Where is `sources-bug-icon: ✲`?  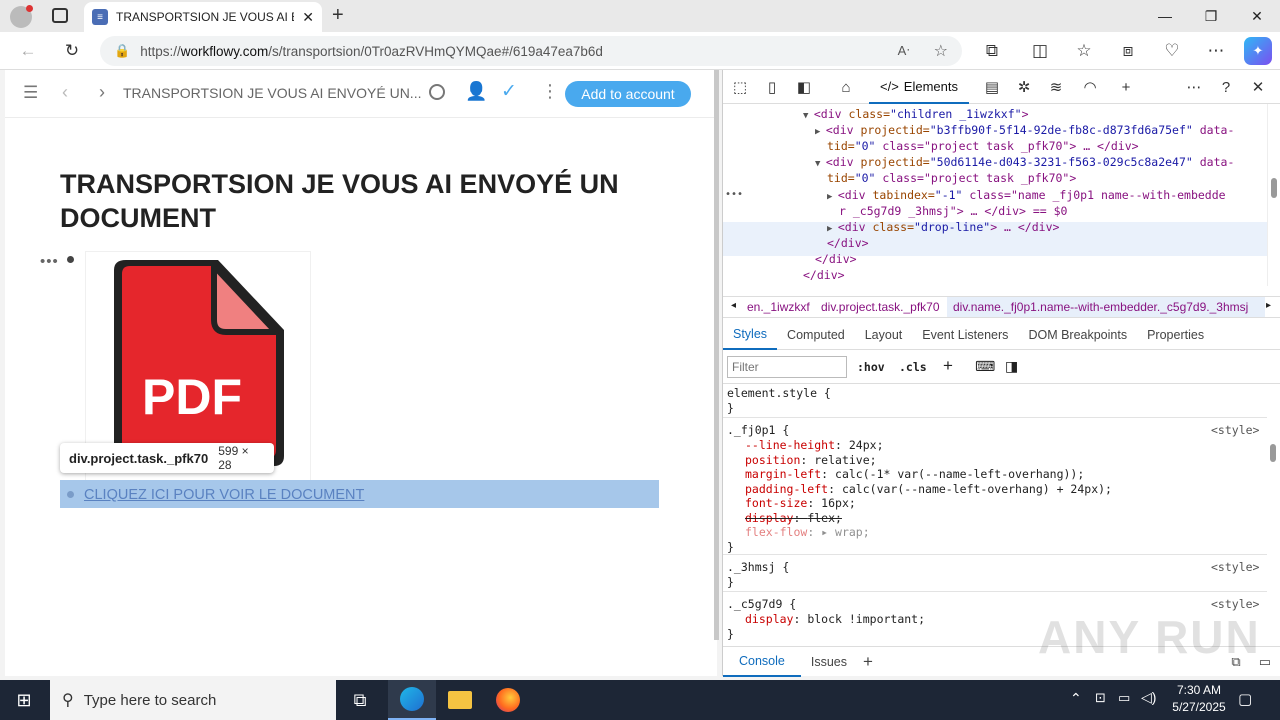 sources-bug-icon: ✲ is located at coordinates (1024, 87).